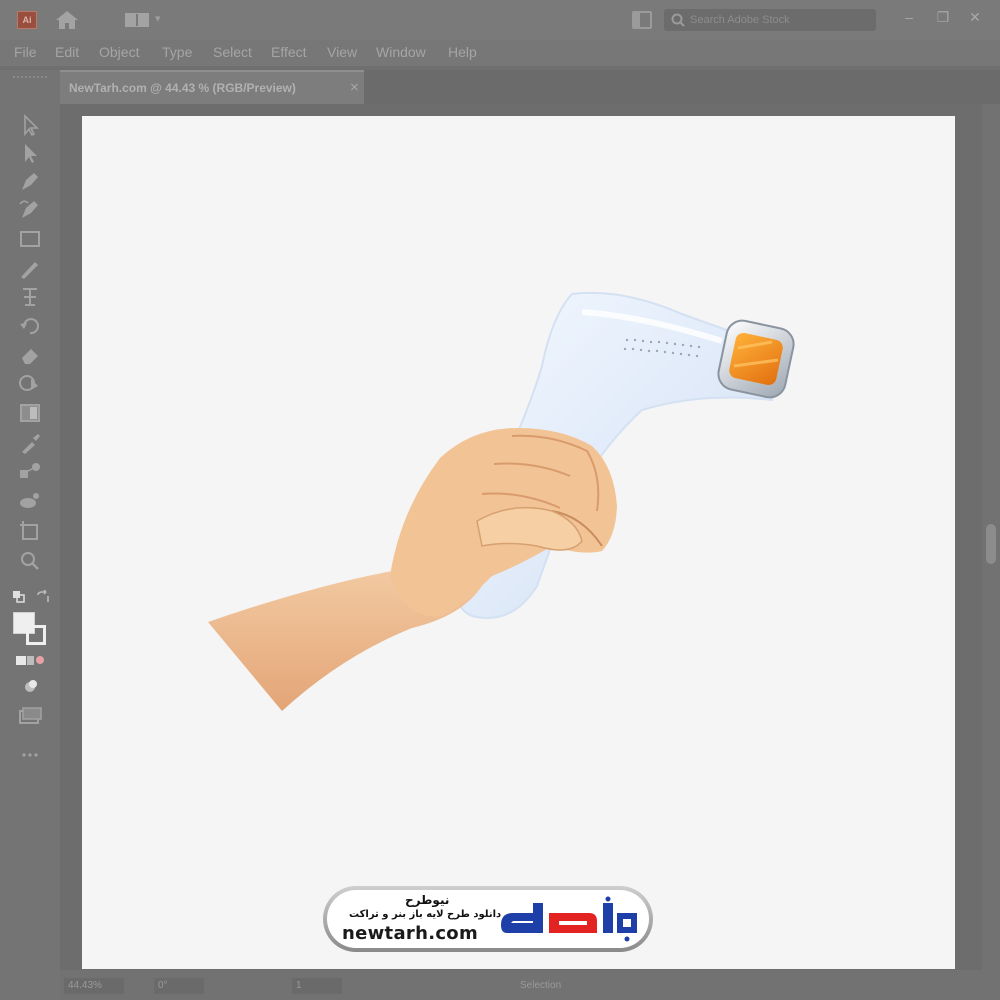  Describe the element at coordinates (137, 20) in the screenshot. I see `workspace-switcher-icon` at that location.